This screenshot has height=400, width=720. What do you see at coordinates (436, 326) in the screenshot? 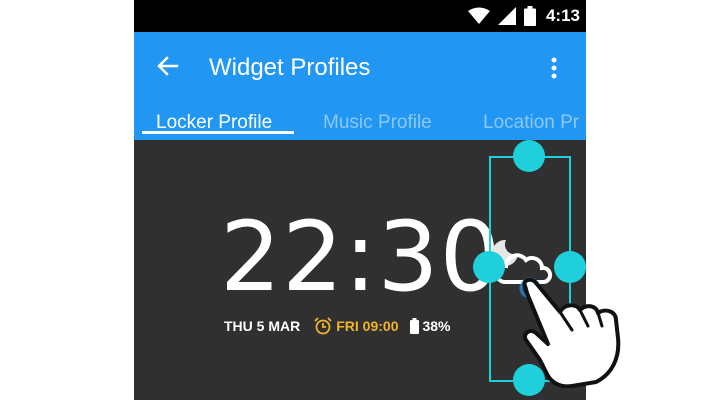
I see `battery-percent: 38%` at bounding box center [436, 326].